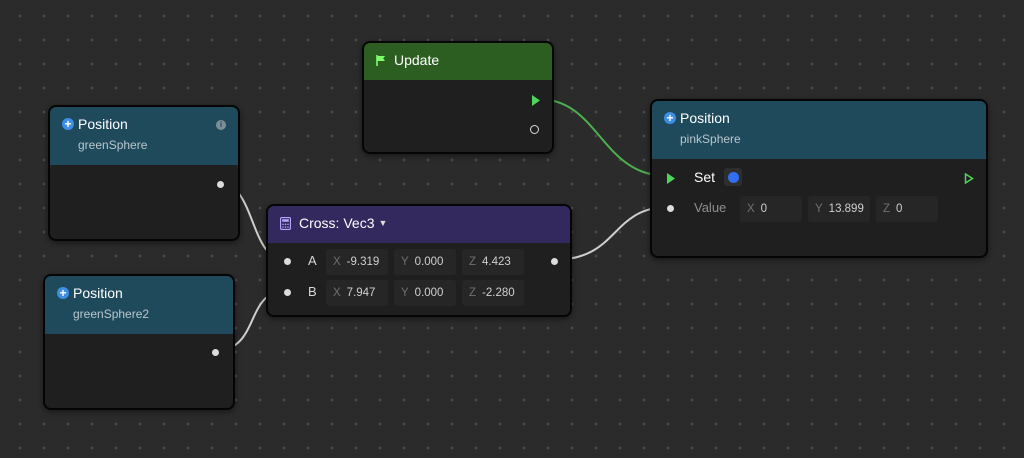  Describe the element at coordinates (285, 223) in the screenshot. I see `calculator-icon` at that location.